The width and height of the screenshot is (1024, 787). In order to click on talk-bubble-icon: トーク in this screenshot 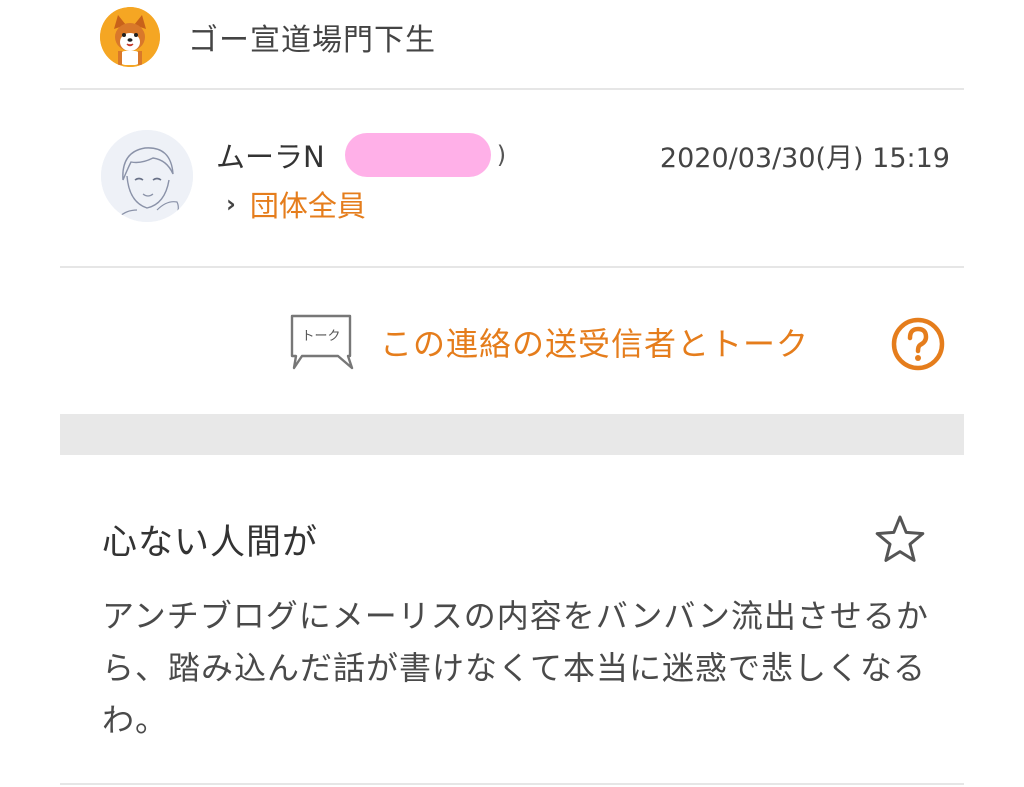, I will do `click(322, 342)`.